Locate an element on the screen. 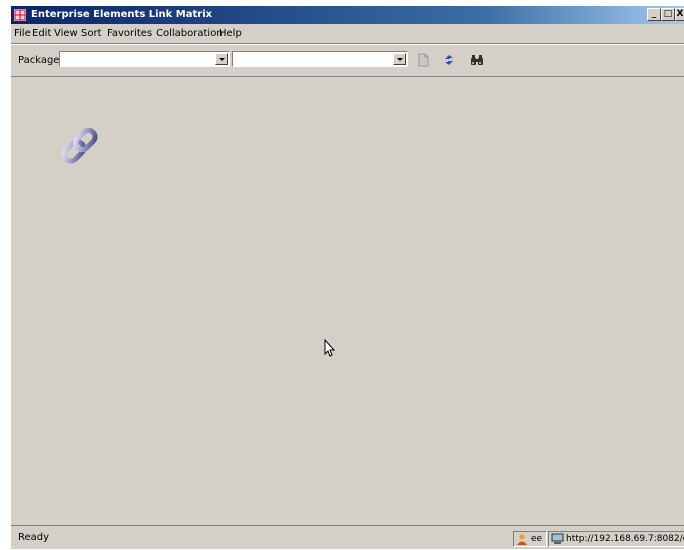 The width and height of the screenshot is (684, 550). server-url: http://192.168.69.7:8082/ee is located at coordinates (625, 539).